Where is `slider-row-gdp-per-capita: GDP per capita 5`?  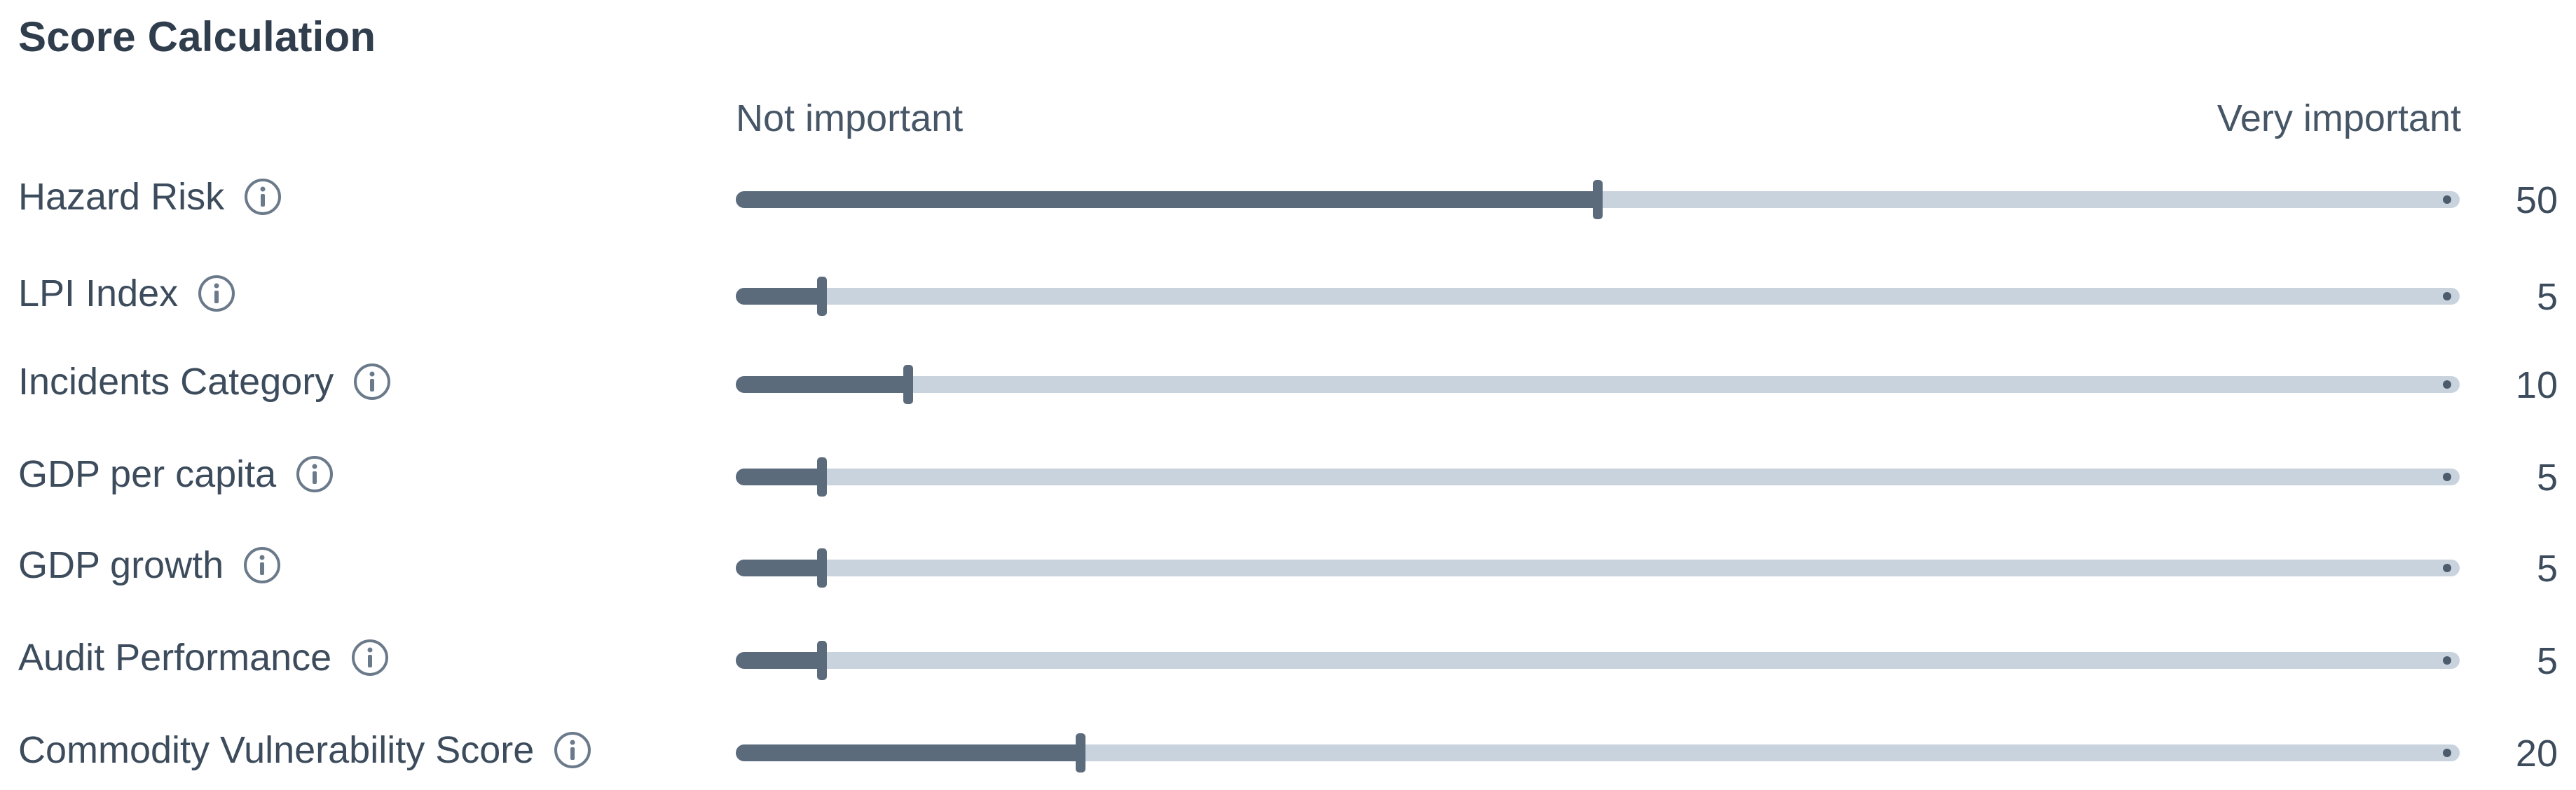 slider-row-gdp-per-capita: GDP per capita 5 is located at coordinates (1288, 474).